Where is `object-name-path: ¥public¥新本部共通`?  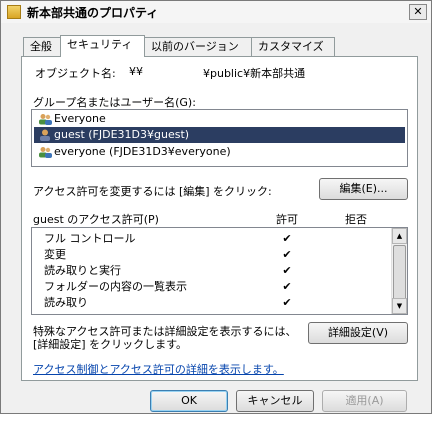
object-name-path: ¥public¥新本部共通 is located at coordinates (254, 73).